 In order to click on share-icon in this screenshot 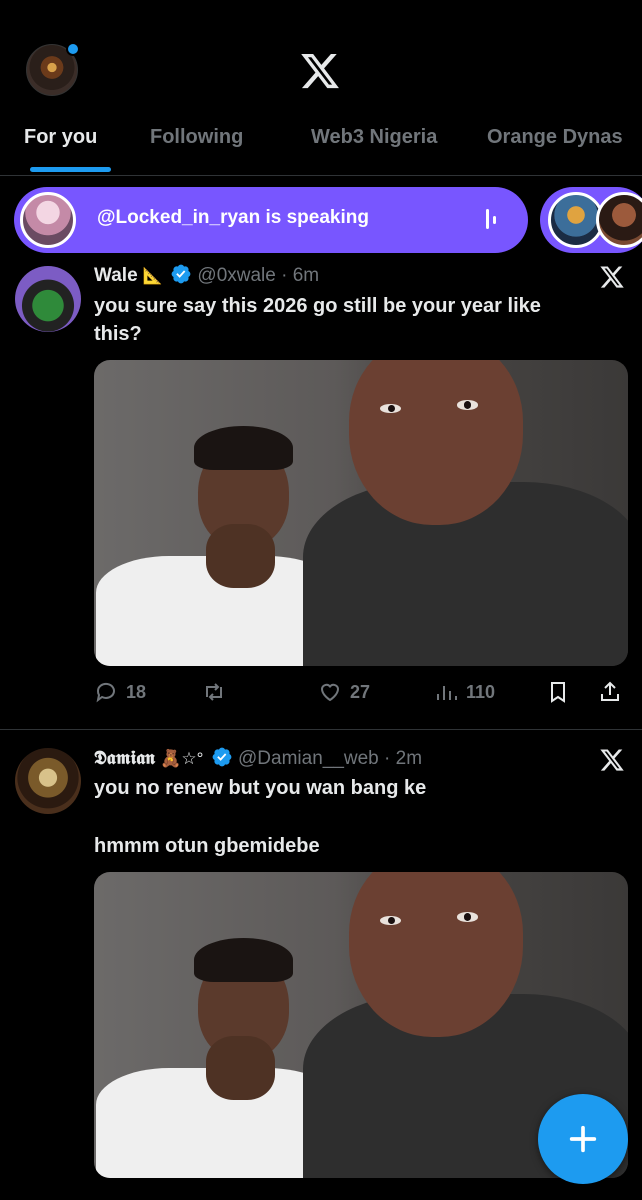, I will do `click(610, 691)`.